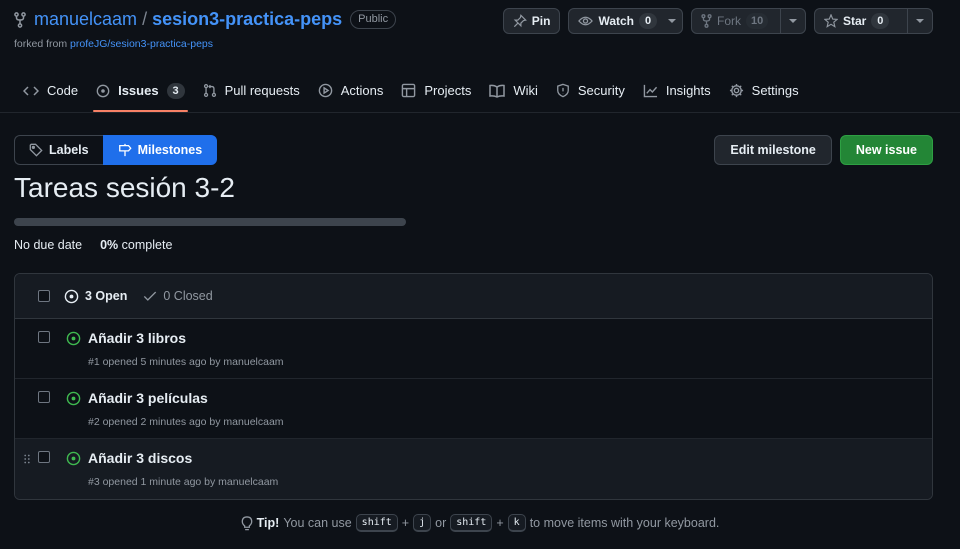  I want to click on tab-issues-label: Issues, so click(138, 90).